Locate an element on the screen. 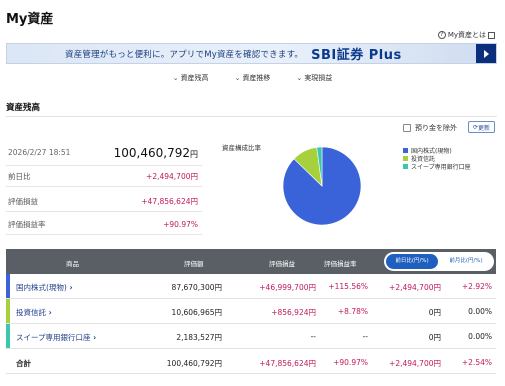 The width and height of the screenshot is (505, 386). total-balance-row: 2026/2/27 18:51 100,460,792円 is located at coordinates (104, 153).